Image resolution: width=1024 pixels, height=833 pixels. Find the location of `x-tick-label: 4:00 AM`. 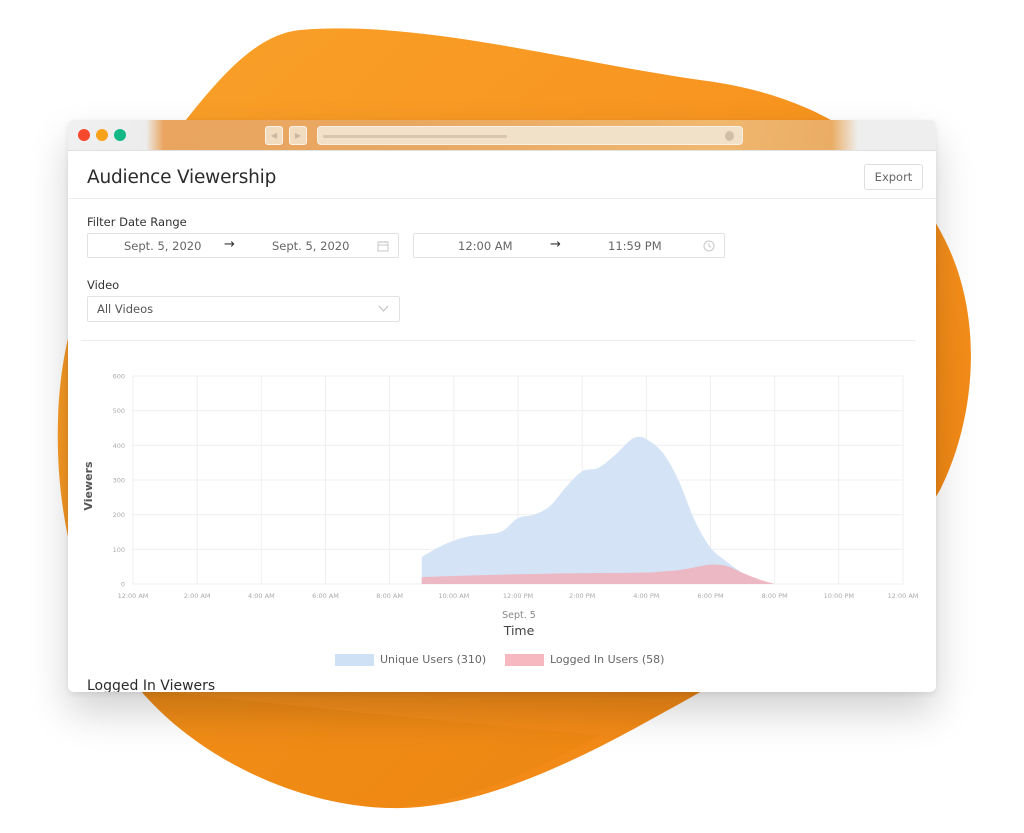

x-tick-label: 4:00 AM is located at coordinates (261, 596).